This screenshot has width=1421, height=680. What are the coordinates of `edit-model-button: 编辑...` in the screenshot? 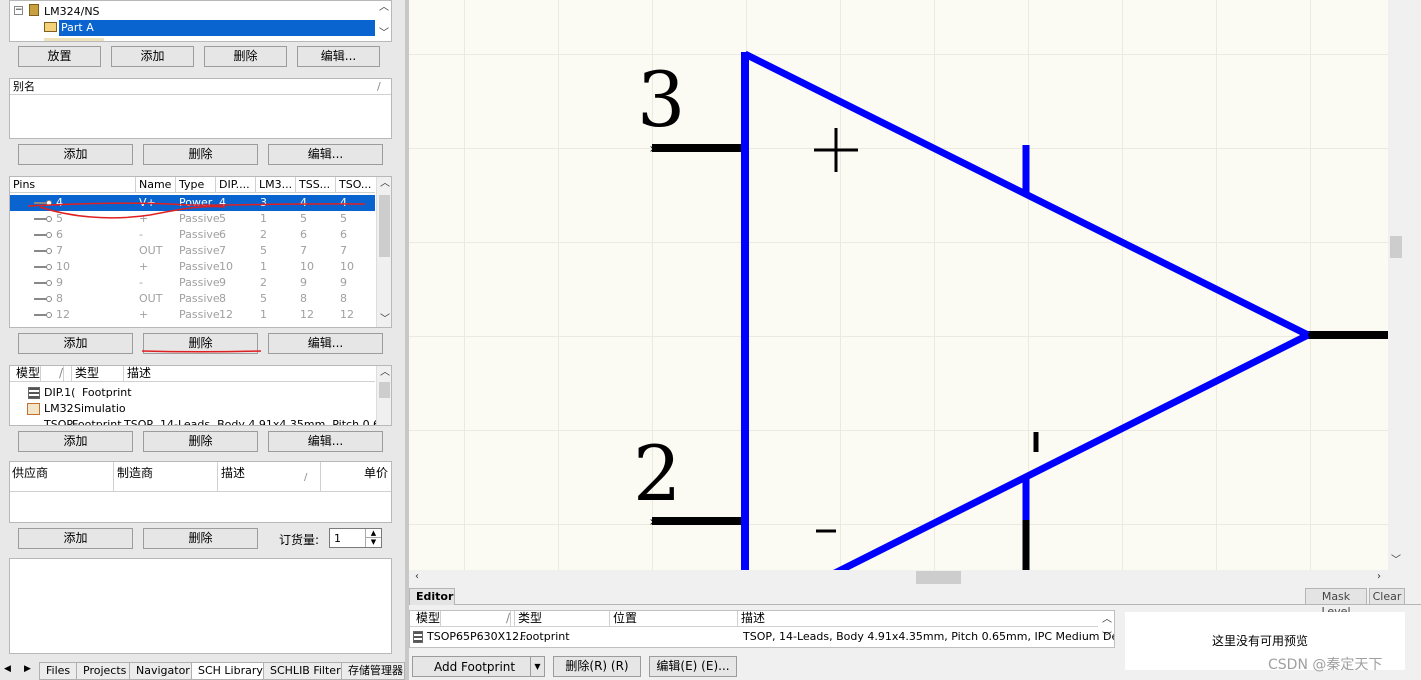 It's located at (325, 441).